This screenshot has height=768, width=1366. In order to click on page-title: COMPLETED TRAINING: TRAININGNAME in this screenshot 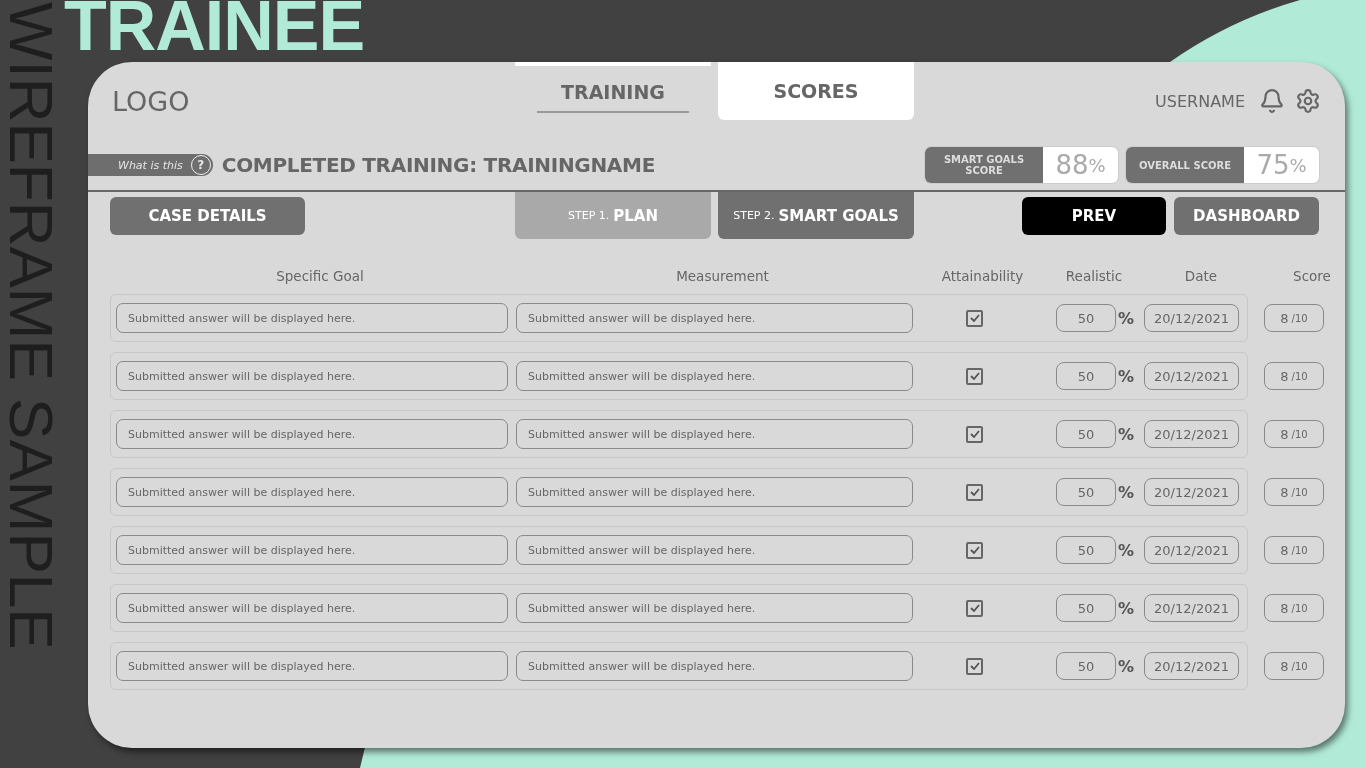, I will do `click(438, 165)`.